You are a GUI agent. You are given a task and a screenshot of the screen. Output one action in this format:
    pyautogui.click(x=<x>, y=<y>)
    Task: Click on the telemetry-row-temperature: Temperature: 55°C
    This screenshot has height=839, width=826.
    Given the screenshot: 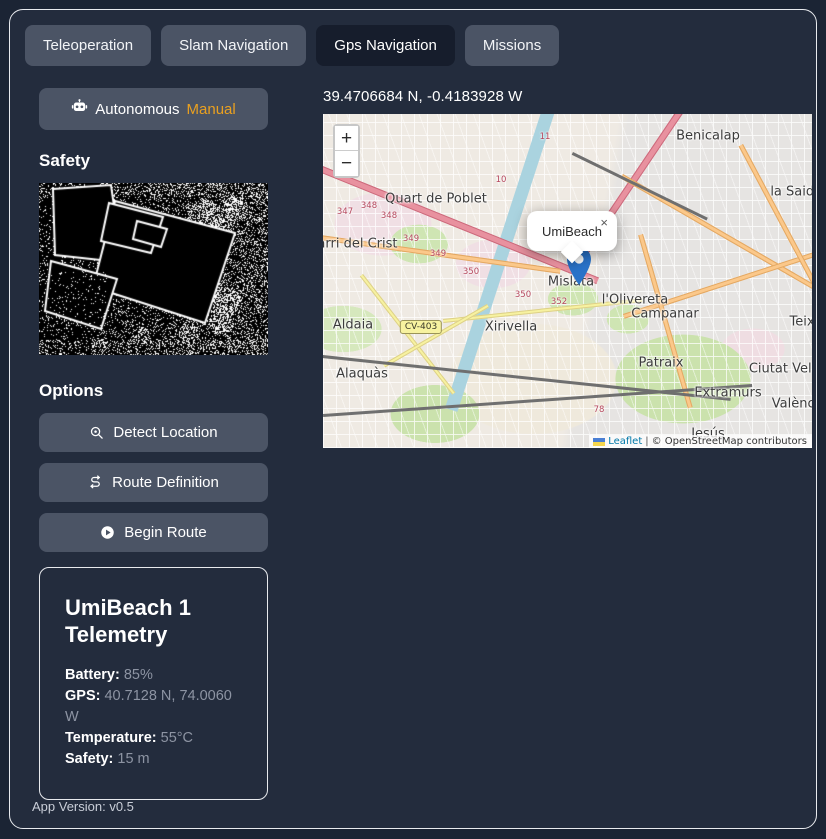 What is the action you would take?
    pyautogui.click(x=153, y=738)
    